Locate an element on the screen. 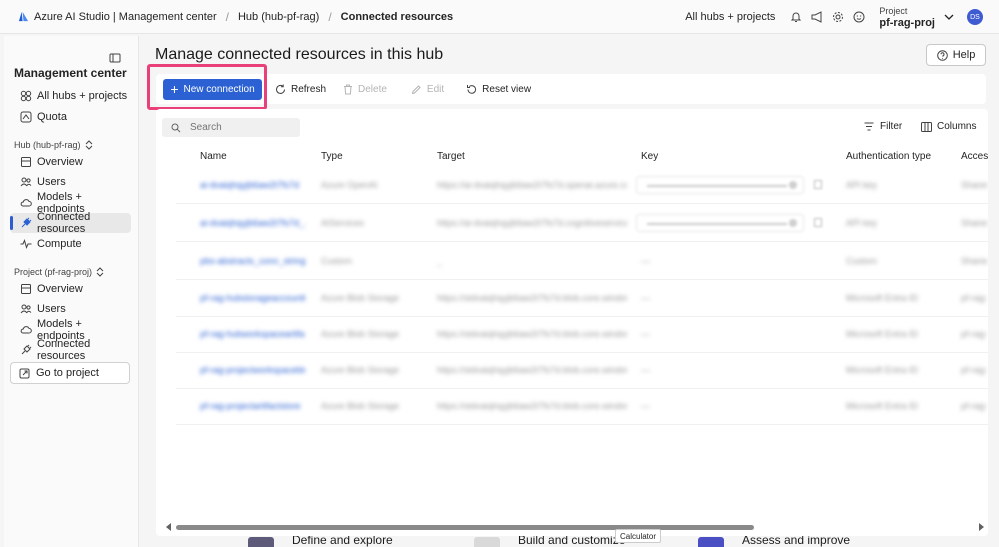 Image resolution: width=999 pixels, height=547 pixels. sidebar-title: Management center is located at coordinates (70, 73).